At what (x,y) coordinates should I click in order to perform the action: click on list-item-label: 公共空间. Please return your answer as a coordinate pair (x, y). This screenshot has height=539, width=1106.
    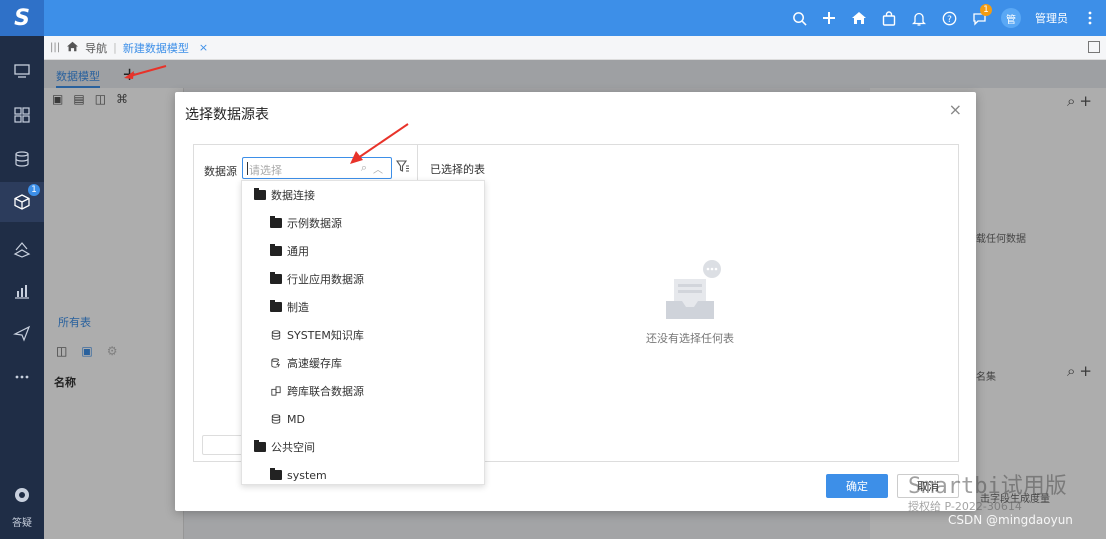
    Looking at the image, I should click on (293, 447).